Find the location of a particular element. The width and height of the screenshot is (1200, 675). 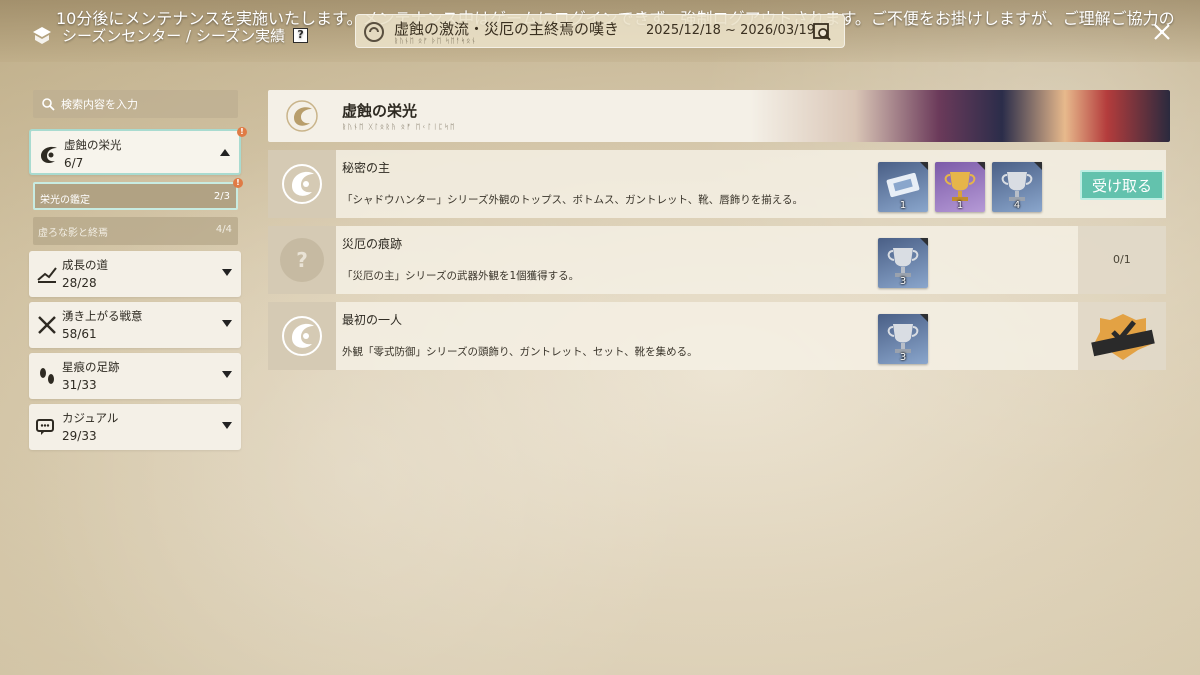

search-box is located at coordinates (135, 104).